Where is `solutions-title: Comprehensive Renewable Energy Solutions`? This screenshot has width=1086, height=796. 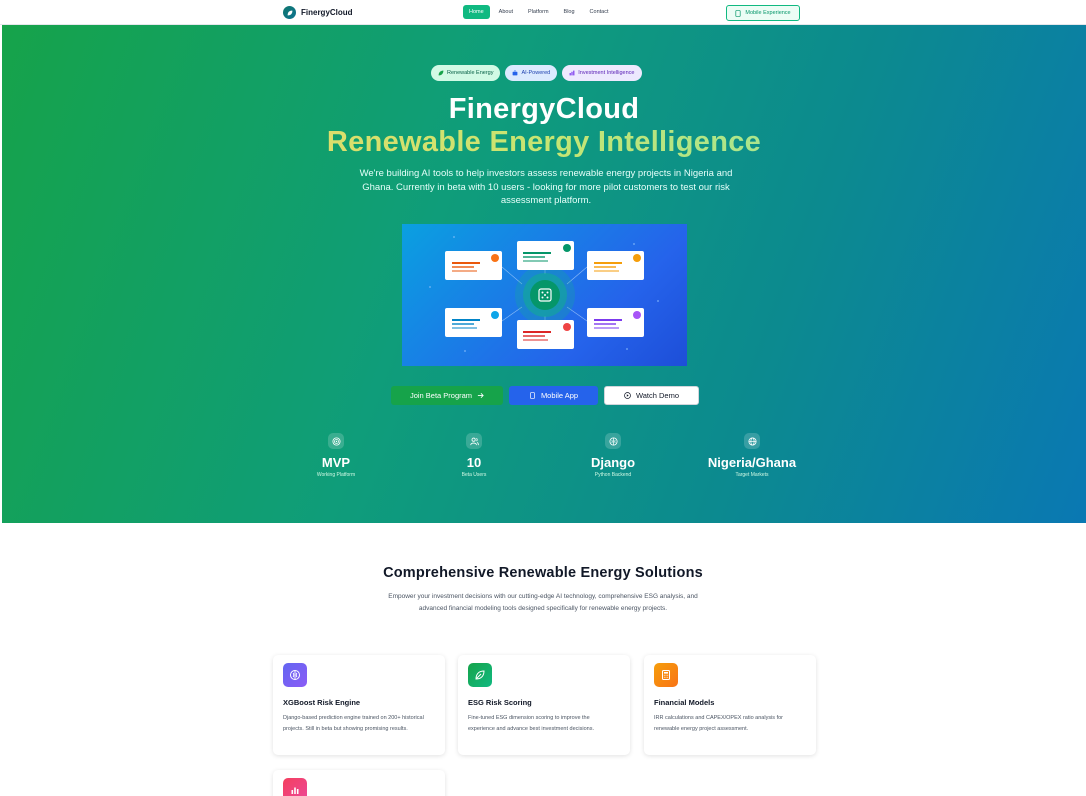 solutions-title: Comprehensive Renewable Energy Solutions is located at coordinates (543, 573).